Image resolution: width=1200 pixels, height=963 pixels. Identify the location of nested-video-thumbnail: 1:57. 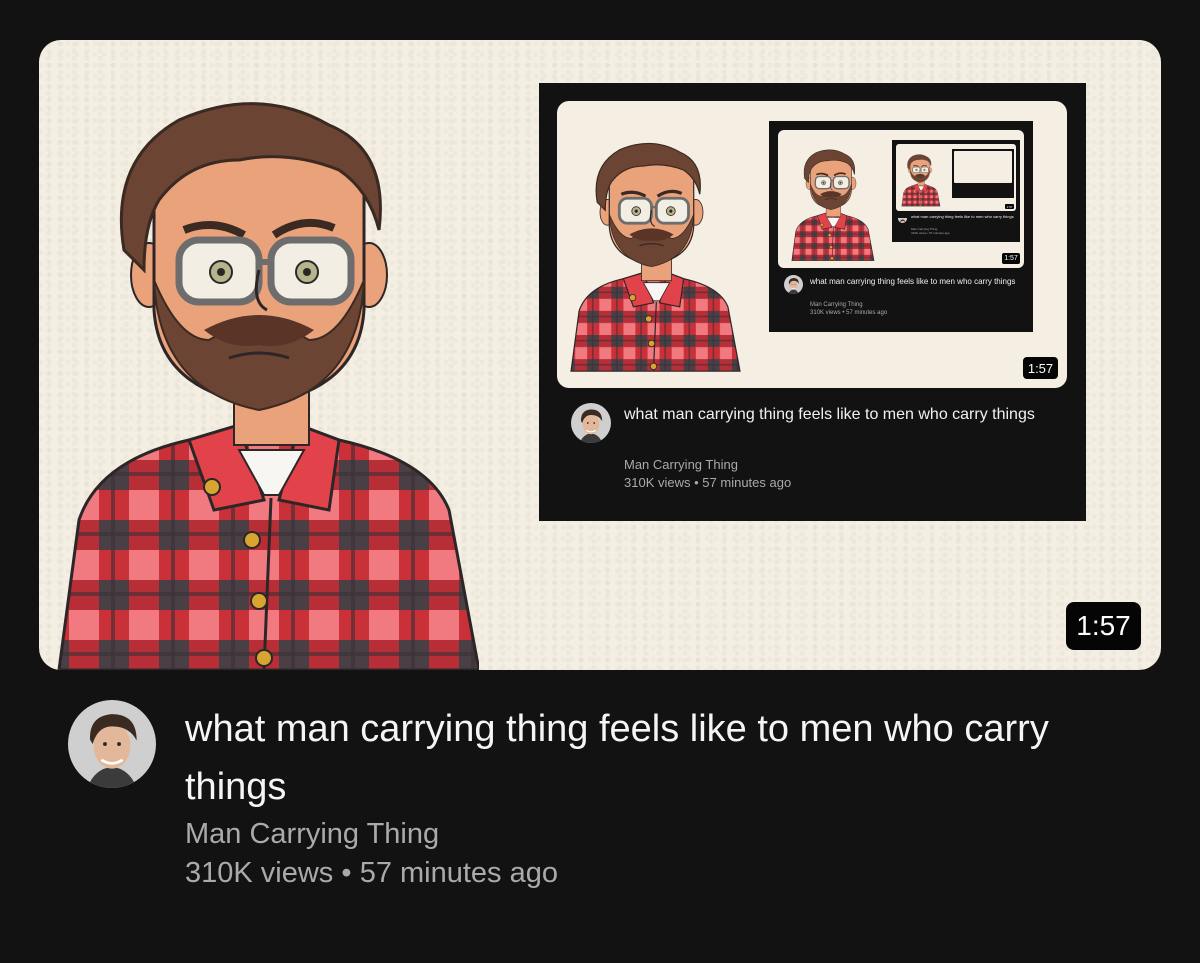
(956, 177).